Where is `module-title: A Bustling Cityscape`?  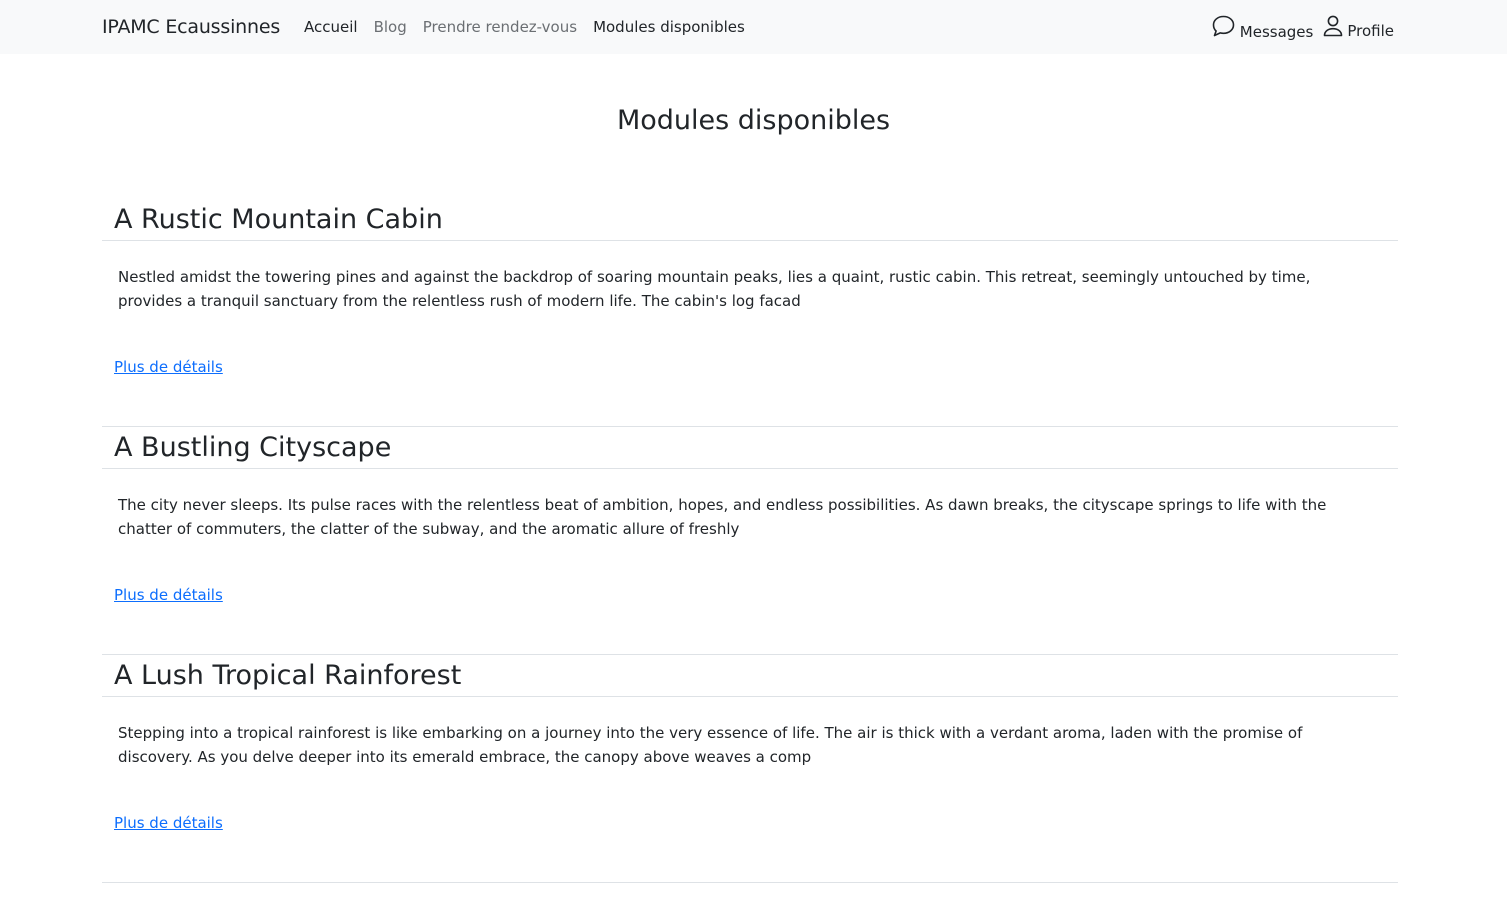
module-title: A Bustling Cityscape is located at coordinates (750, 448).